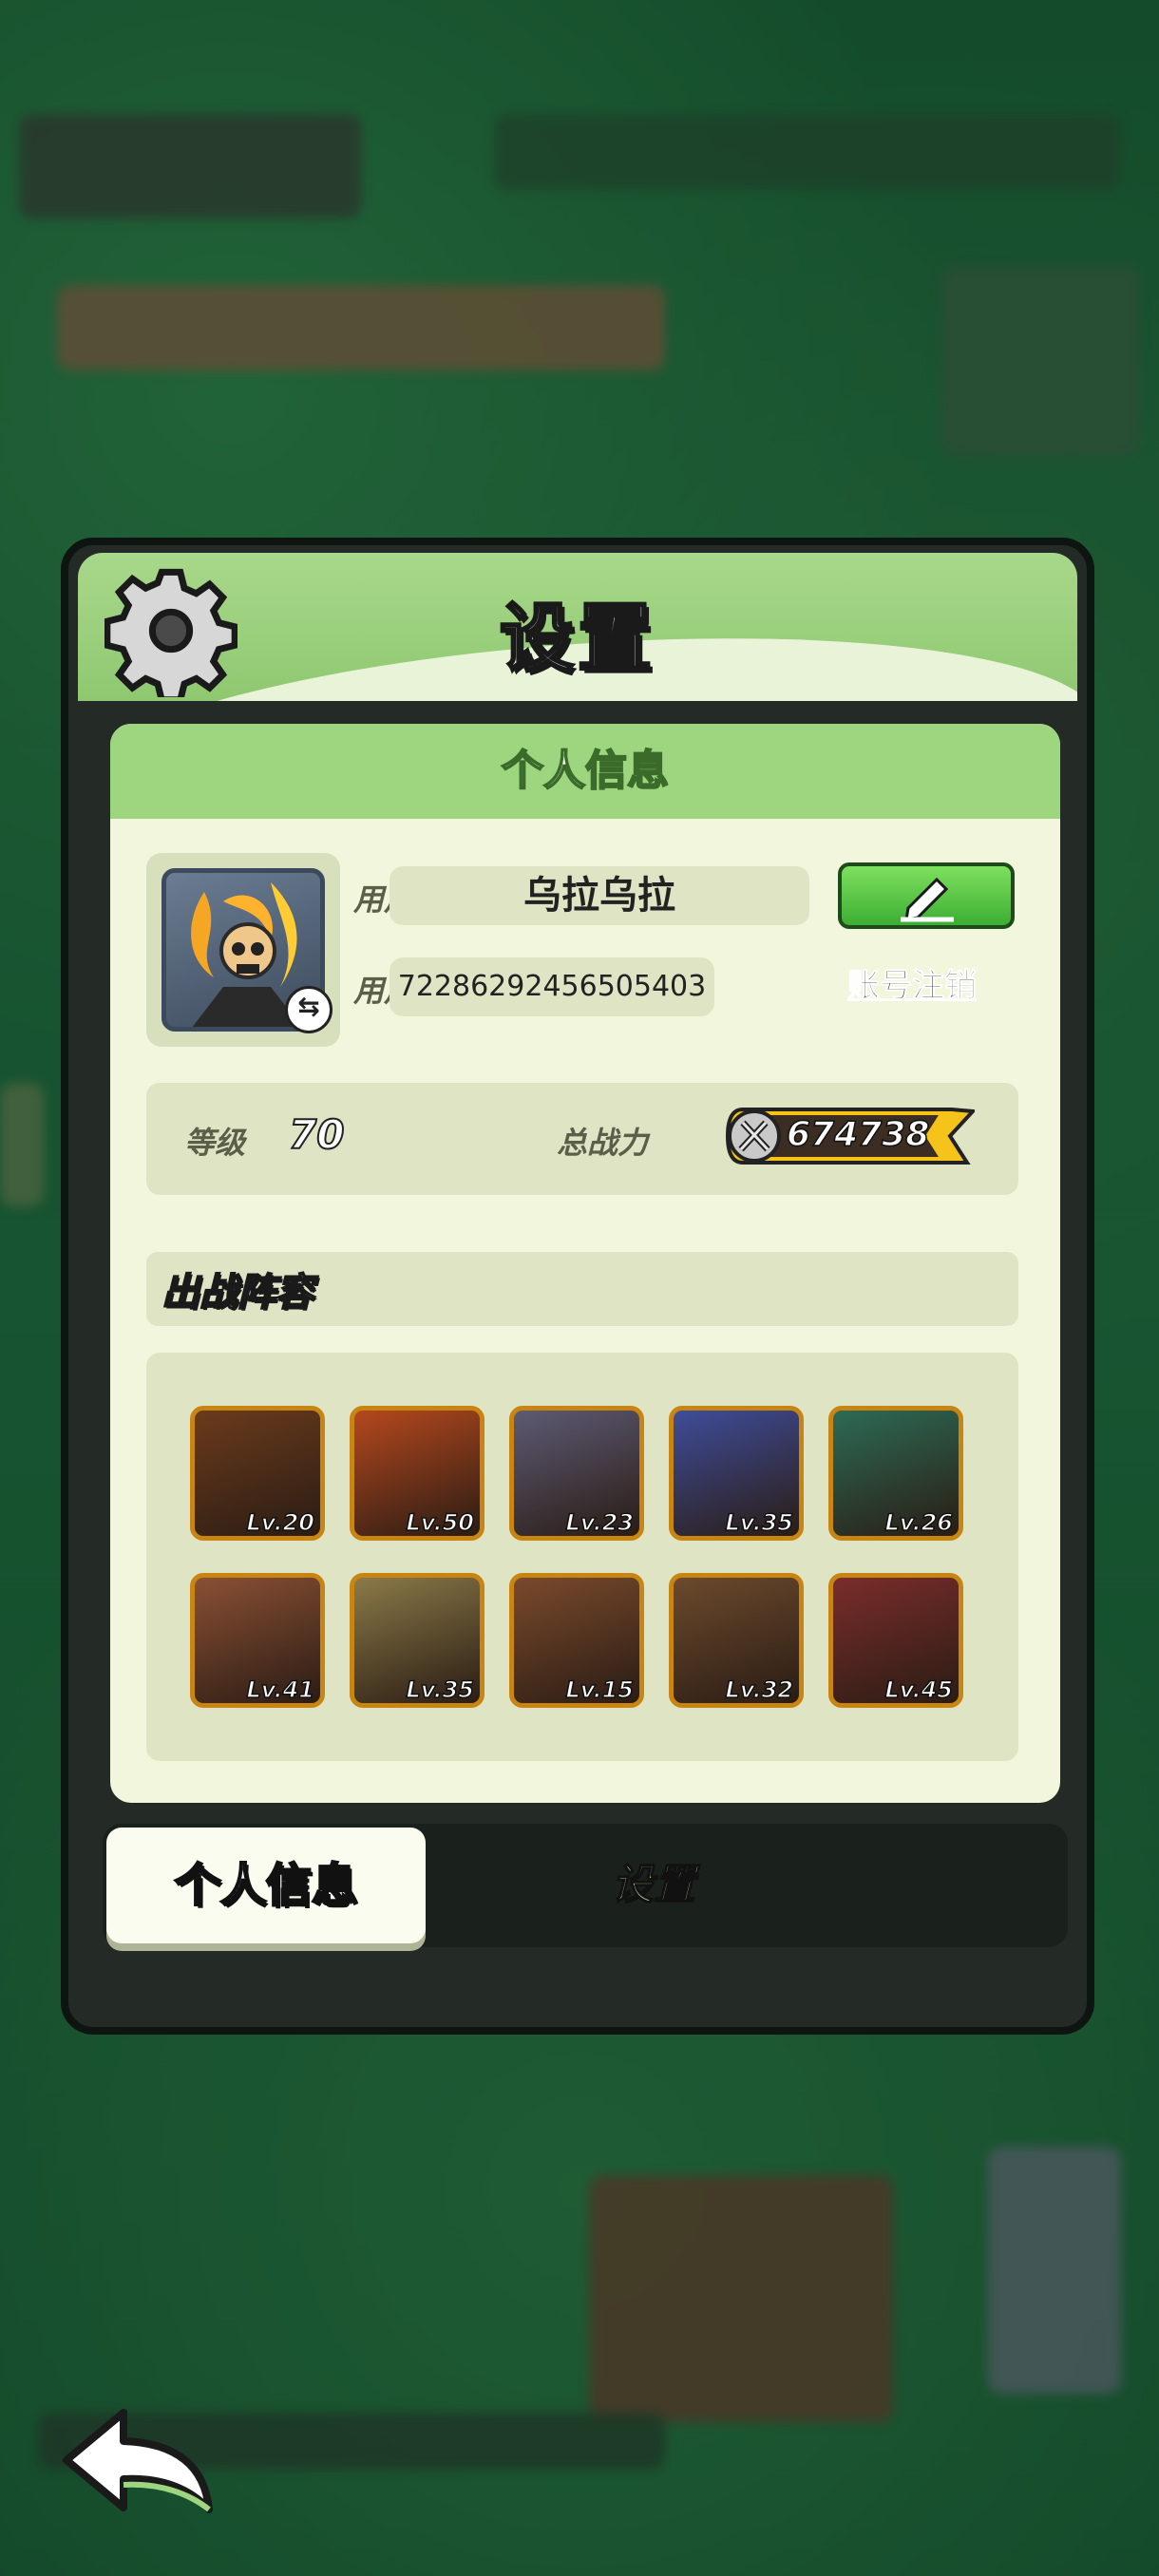 The height and width of the screenshot is (2576, 1159). I want to click on hero-level: Lv.20, so click(280, 1522).